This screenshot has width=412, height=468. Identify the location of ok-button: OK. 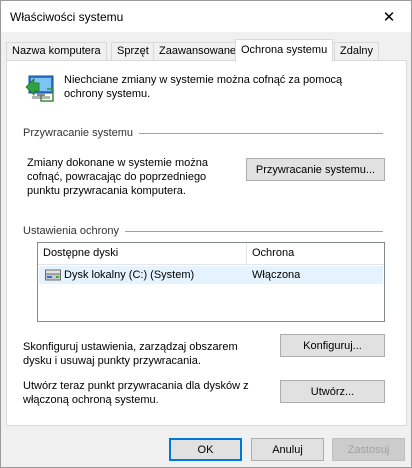
(205, 449).